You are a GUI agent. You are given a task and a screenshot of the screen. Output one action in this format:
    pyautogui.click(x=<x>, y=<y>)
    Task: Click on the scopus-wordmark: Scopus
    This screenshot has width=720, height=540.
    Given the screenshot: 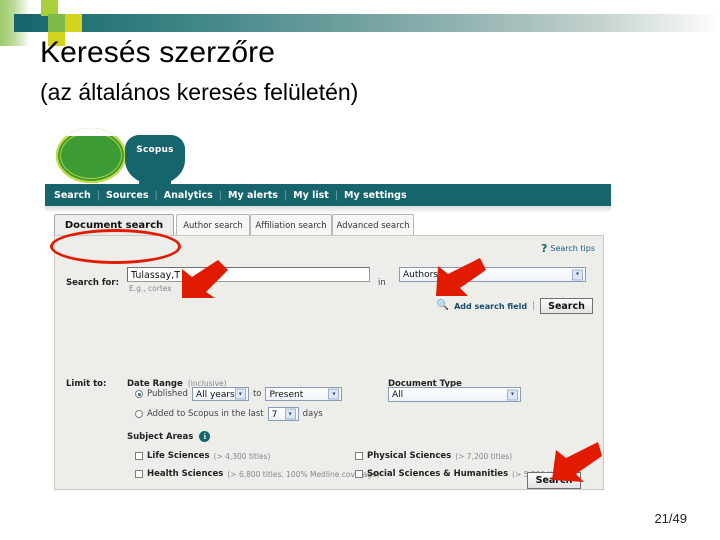 What is the action you would take?
    pyautogui.click(x=155, y=150)
    